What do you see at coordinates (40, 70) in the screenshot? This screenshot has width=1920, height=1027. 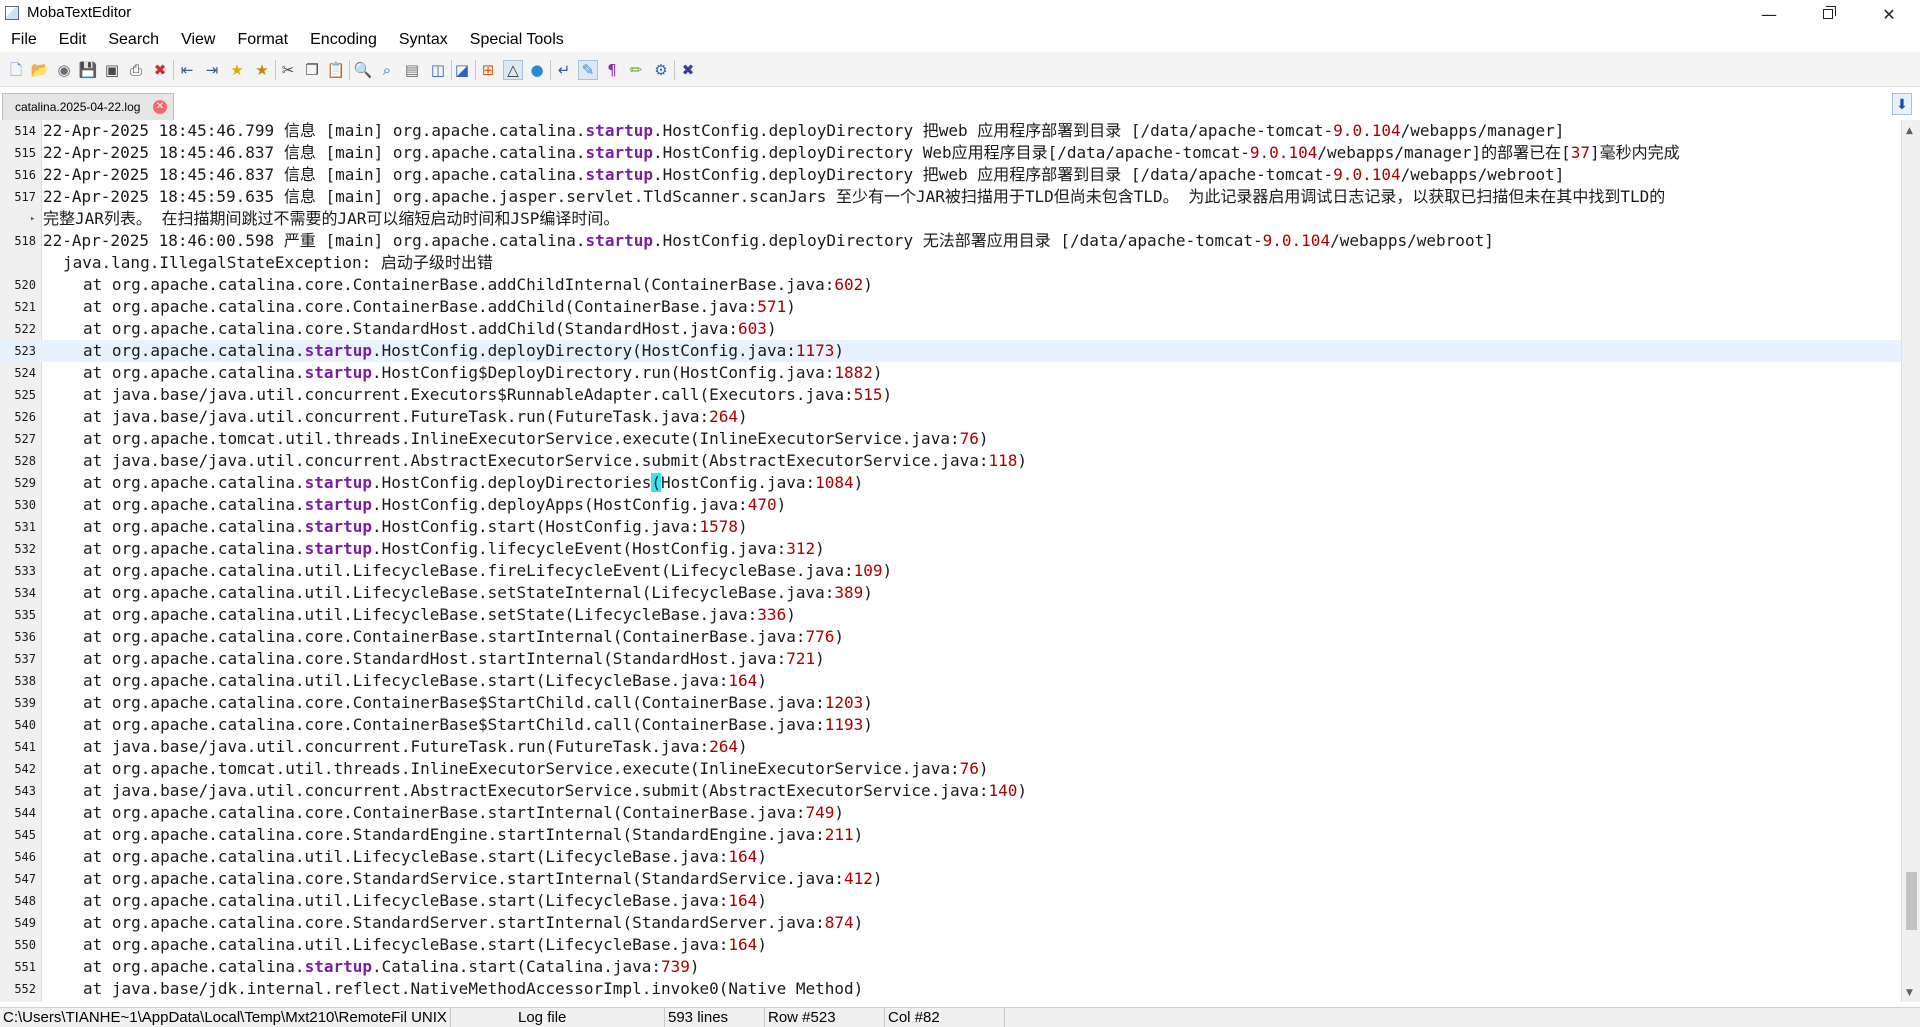 I see `open-folder-icon: 📂` at bounding box center [40, 70].